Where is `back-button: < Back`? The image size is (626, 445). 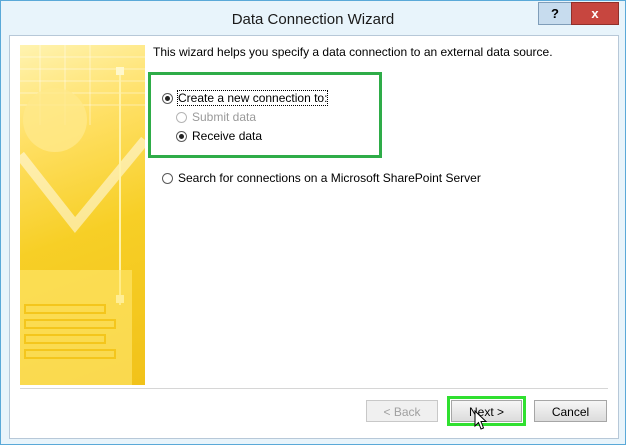
back-button: < Back is located at coordinates (402, 411).